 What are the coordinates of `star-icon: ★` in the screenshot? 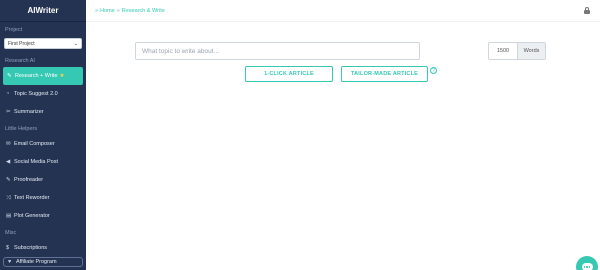 It's located at (62, 76).